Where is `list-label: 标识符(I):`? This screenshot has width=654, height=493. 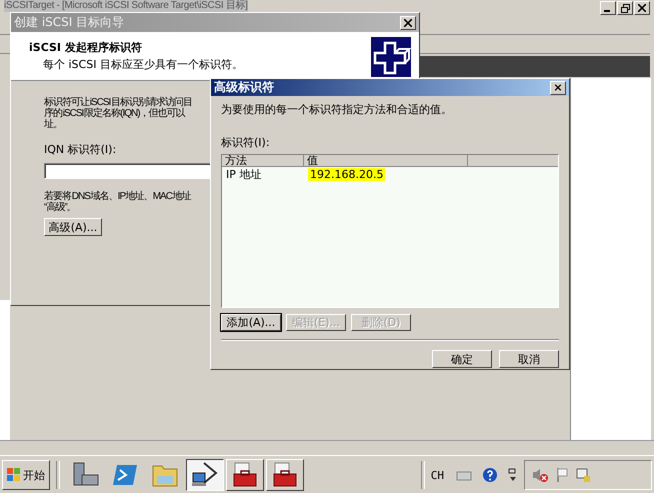
list-label: 标识符(I): is located at coordinates (246, 142).